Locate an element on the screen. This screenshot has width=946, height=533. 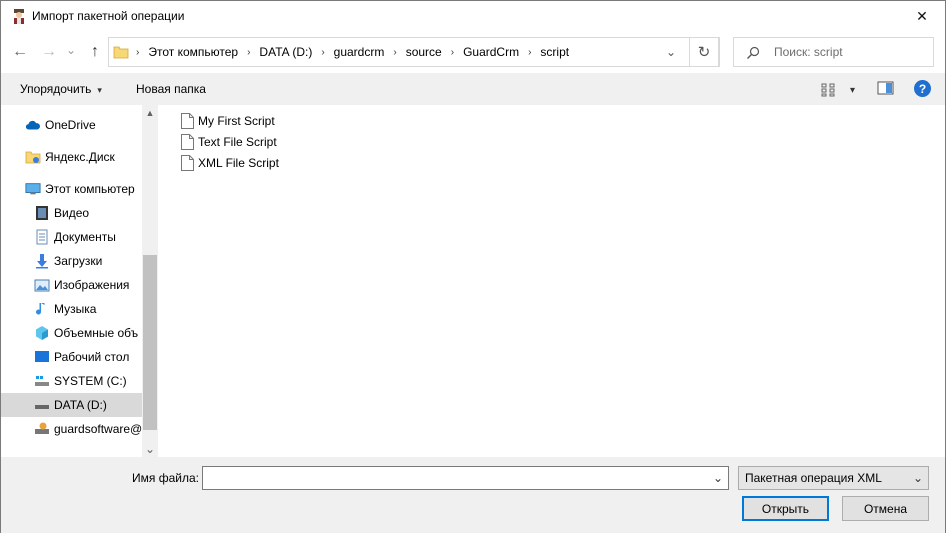
sidebar-item-3d-objects: Объемные объ is located at coordinates (71, 333).